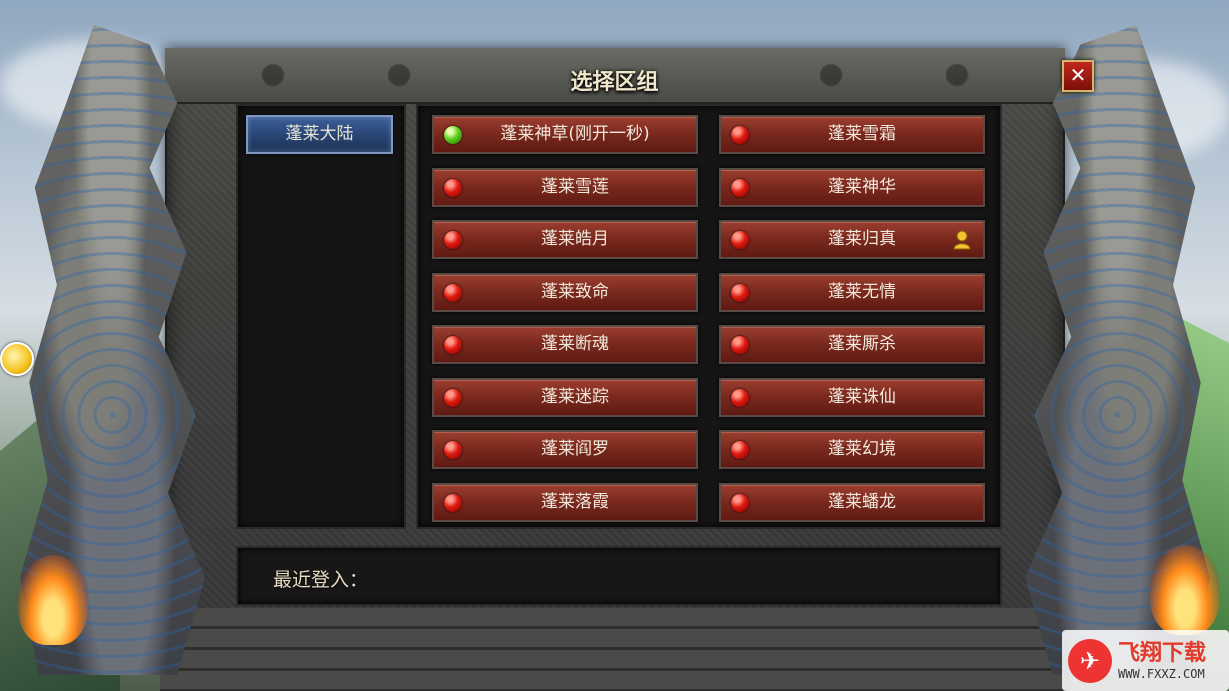  What do you see at coordinates (575, 187) in the screenshot?
I see `server-label: 蓬莱雪莲` at bounding box center [575, 187].